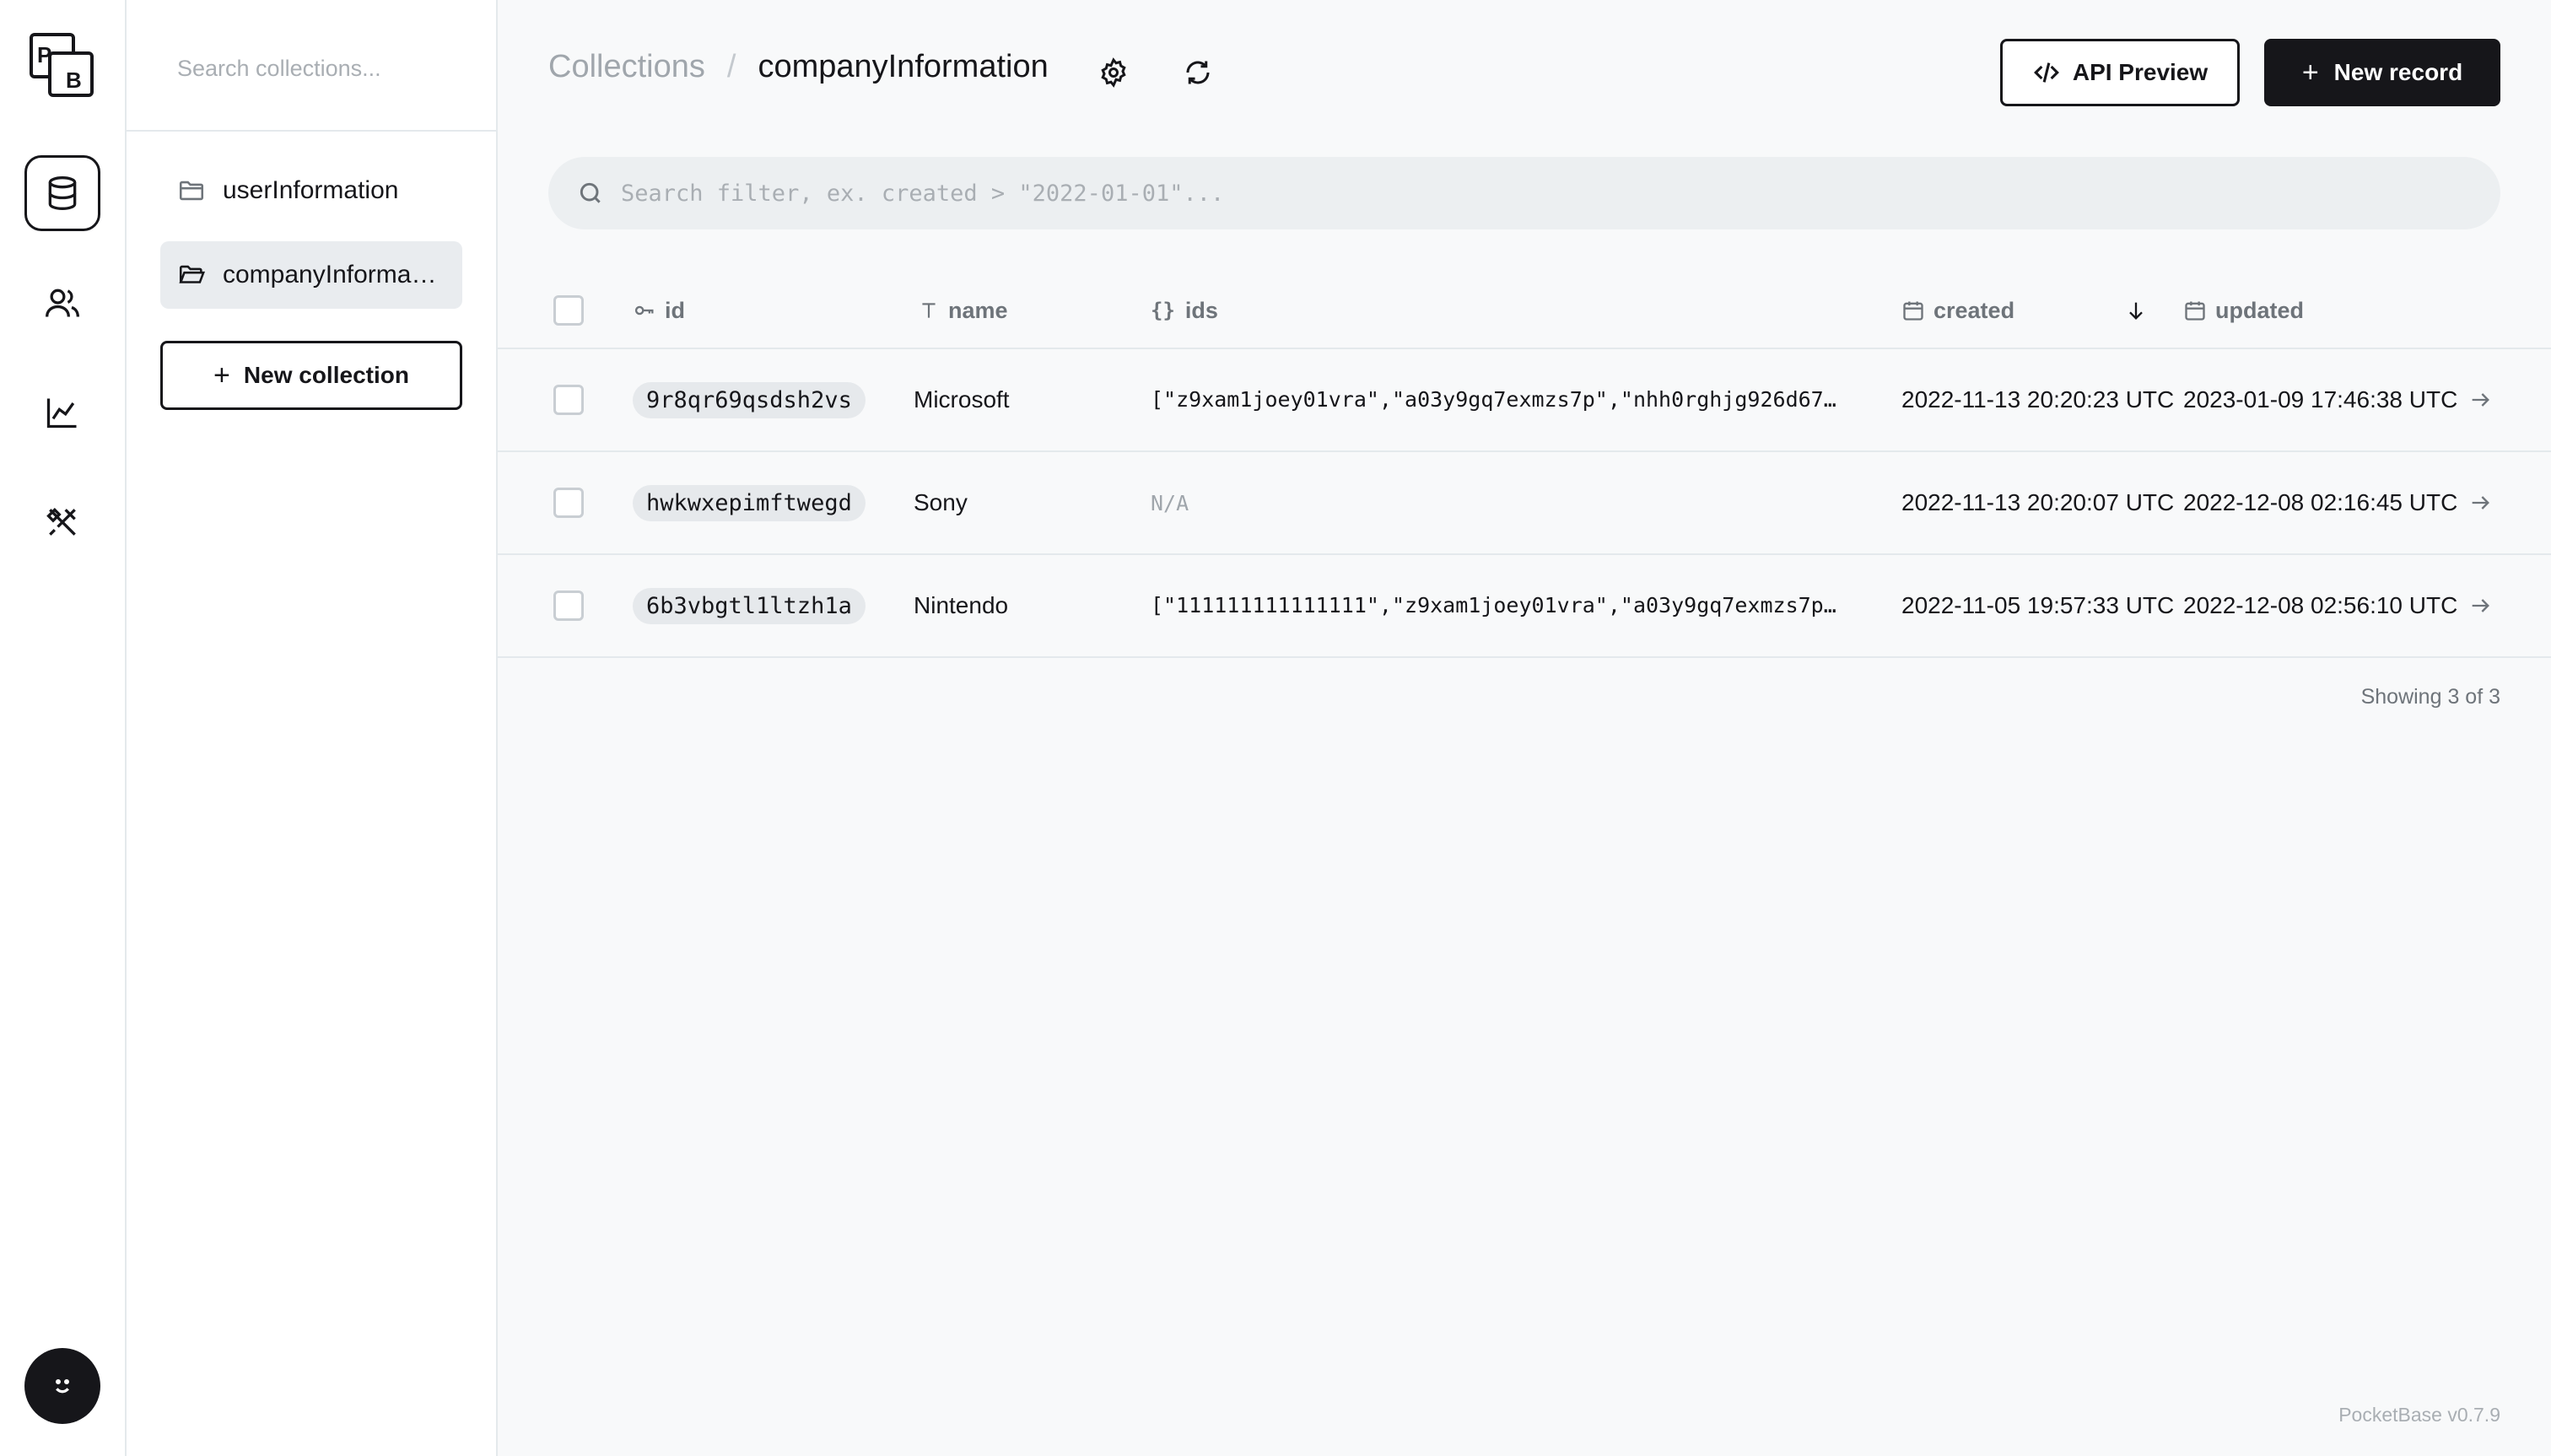 The width and height of the screenshot is (2551, 1456). What do you see at coordinates (961, 605) in the screenshot?
I see `record-name-cell: Nintendo` at bounding box center [961, 605].